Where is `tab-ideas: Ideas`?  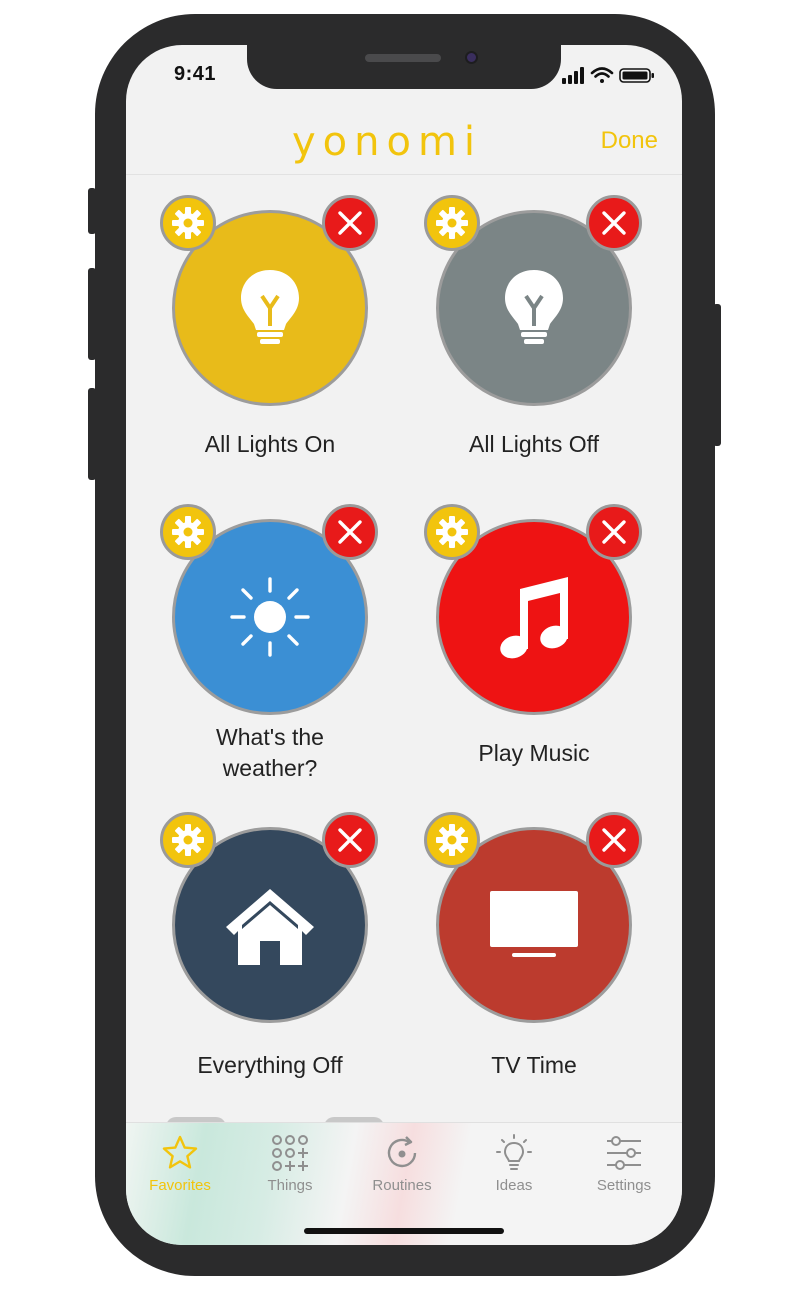 tab-ideas: Ideas is located at coordinates (514, 1163).